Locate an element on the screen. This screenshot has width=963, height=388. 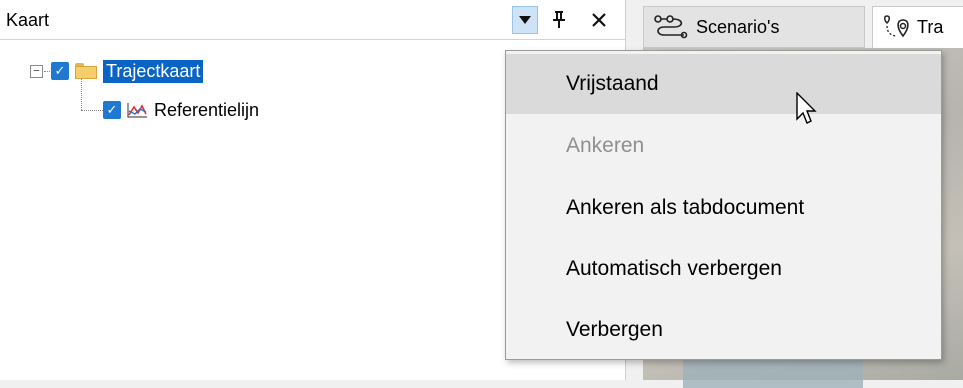
tab-trajectkaart: Tra is located at coordinates (917, 27).